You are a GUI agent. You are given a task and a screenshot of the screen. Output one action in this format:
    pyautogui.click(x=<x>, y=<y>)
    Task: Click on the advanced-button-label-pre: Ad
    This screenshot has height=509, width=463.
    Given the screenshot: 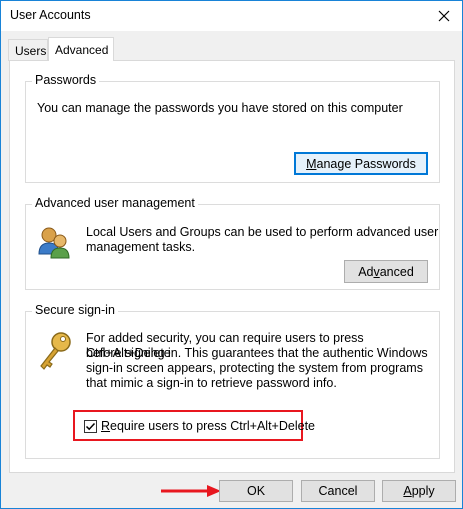 What is the action you would take?
    pyautogui.click(x=366, y=271)
    